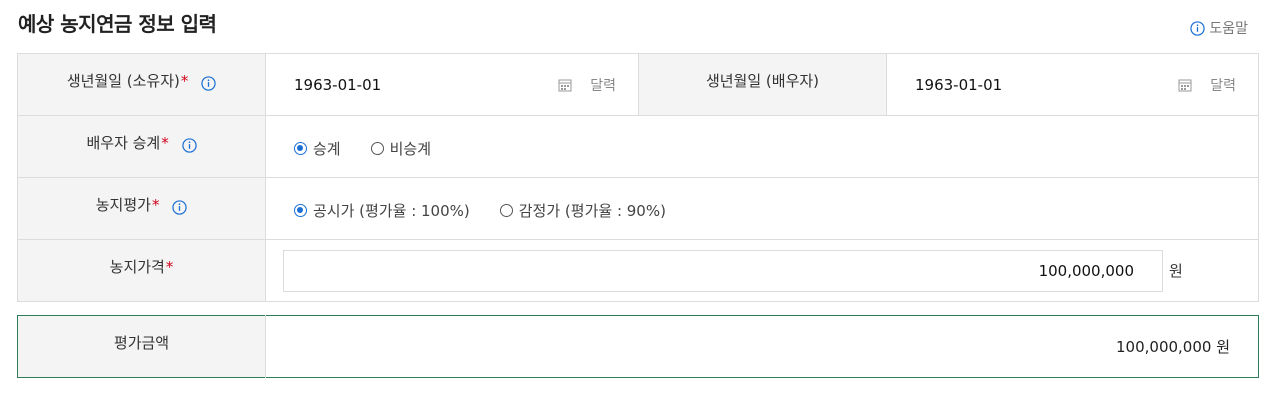 The height and width of the screenshot is (395, 1280). What do you see at coordinates (1207, 85) in the screenshot?
I see `calendar-button-spouse: 달력` at bounding box center [1207, 85].